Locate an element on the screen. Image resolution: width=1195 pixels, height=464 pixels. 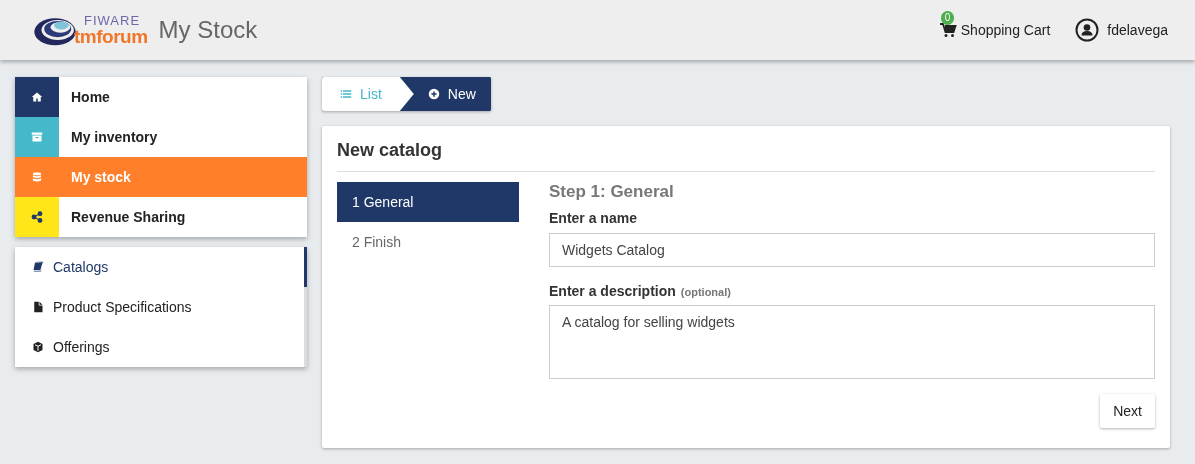
cart-icon is located at coordinates (947, 30).